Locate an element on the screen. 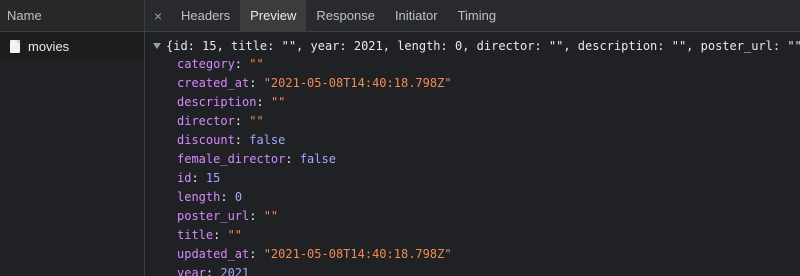  tab-response: Response is located at coordinates (345, 15).